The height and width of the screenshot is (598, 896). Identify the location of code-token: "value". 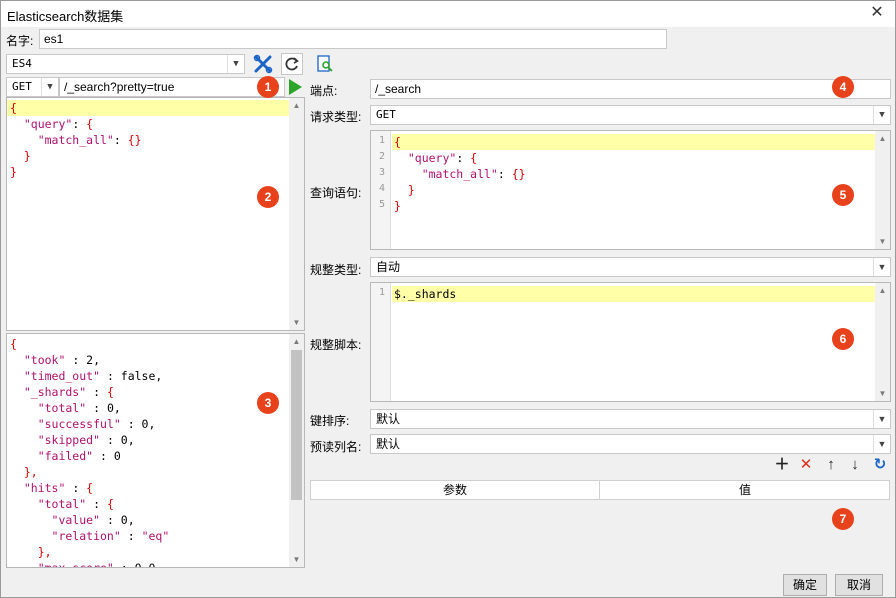
(55, 520).